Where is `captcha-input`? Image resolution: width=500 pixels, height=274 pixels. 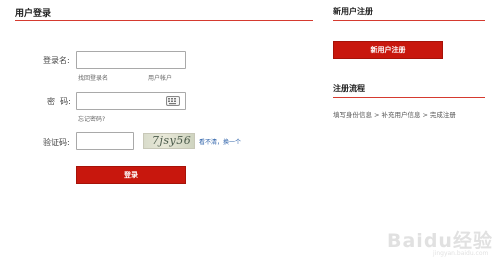
captcha-input is located at coordinates (105, 141).